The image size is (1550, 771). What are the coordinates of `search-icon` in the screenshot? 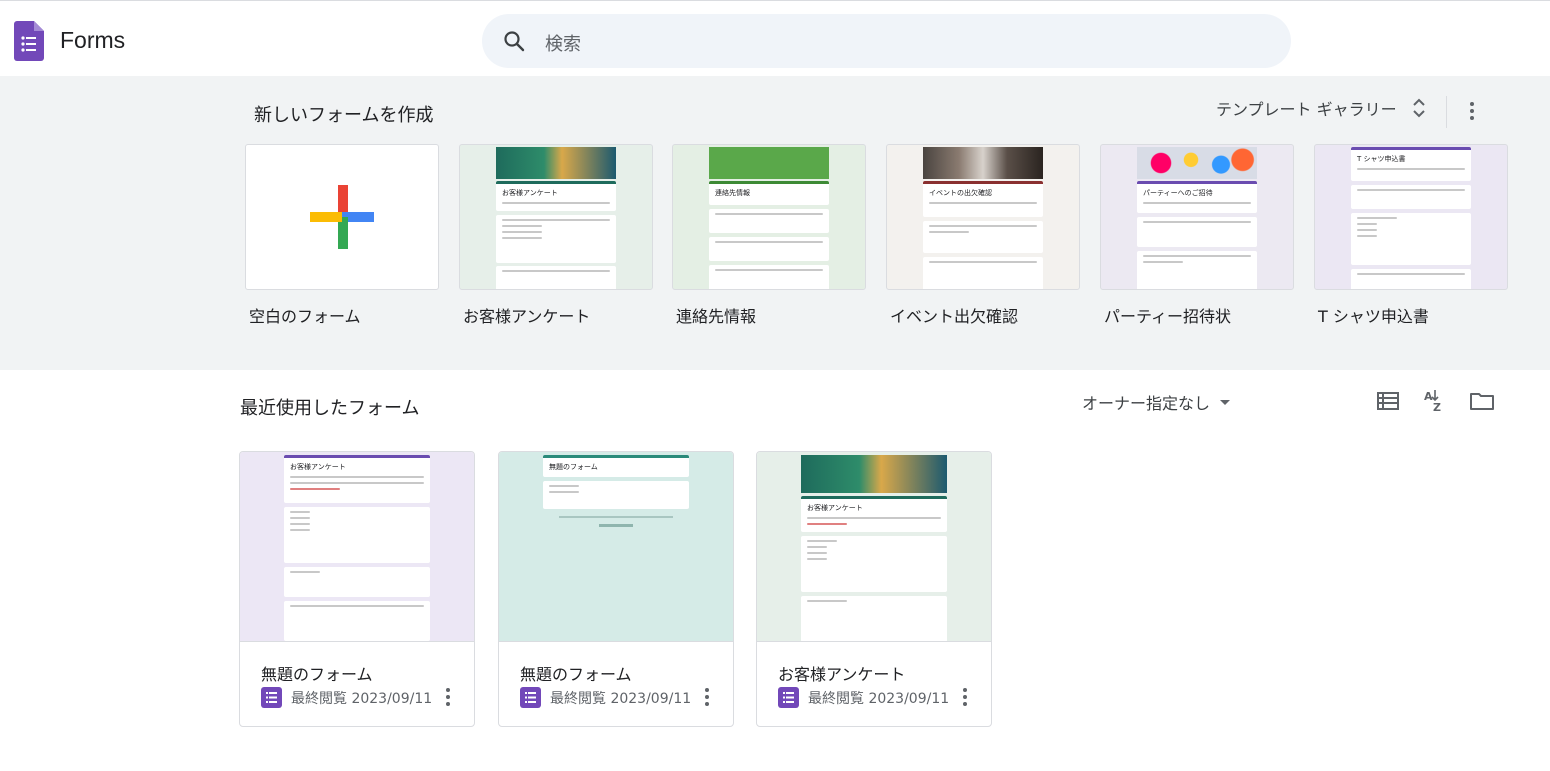 It's located at (514, 41).